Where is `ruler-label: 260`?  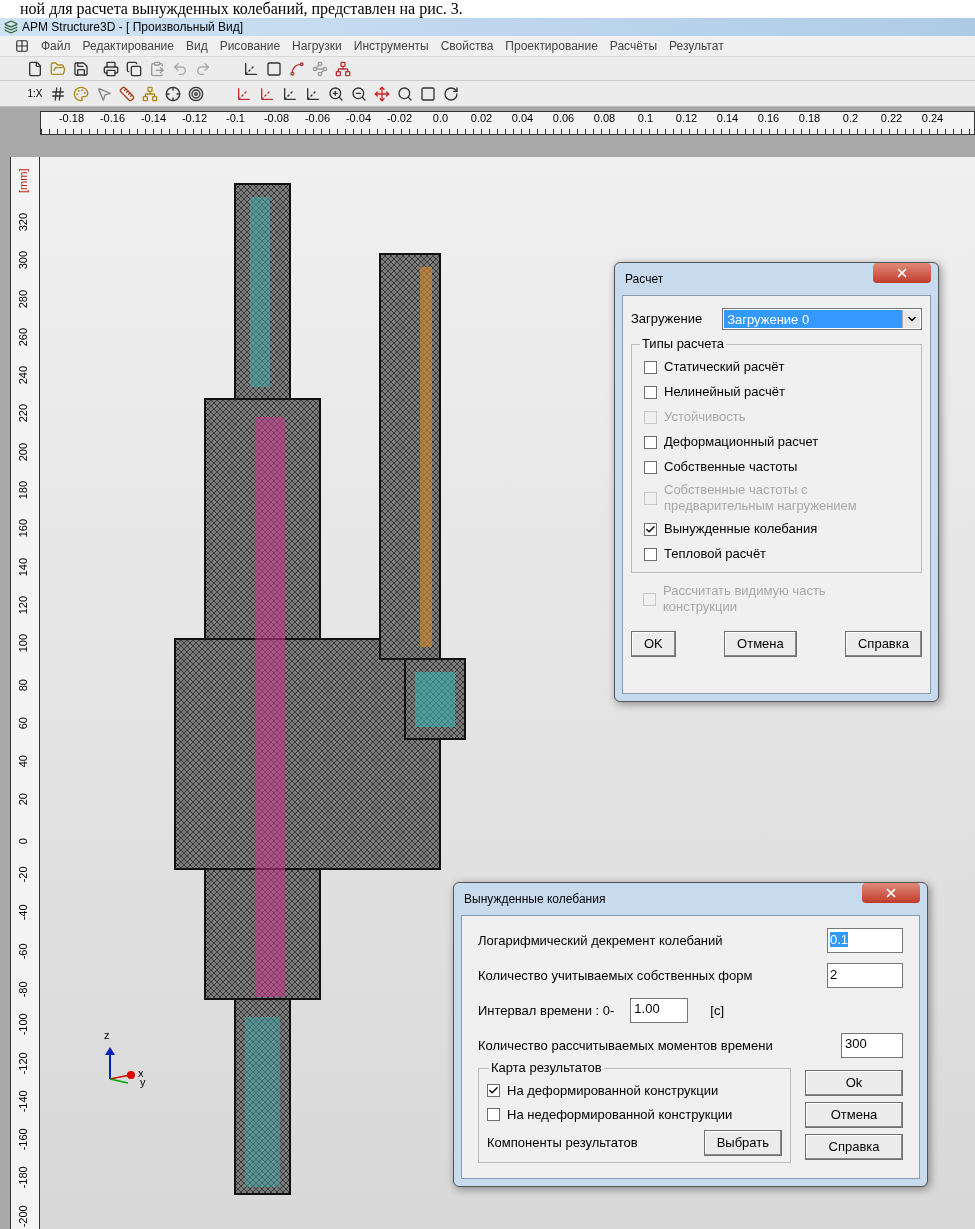 ruler-label: 260 is located at coordinates (23, 336).